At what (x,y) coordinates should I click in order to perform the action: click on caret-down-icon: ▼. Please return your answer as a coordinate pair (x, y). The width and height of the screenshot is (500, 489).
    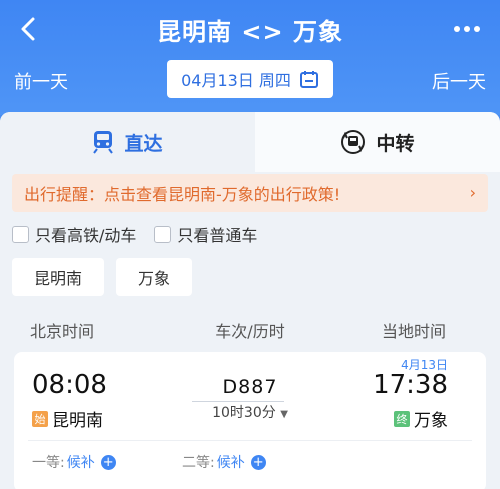
    Looking at the image, I should click on (284, 414).